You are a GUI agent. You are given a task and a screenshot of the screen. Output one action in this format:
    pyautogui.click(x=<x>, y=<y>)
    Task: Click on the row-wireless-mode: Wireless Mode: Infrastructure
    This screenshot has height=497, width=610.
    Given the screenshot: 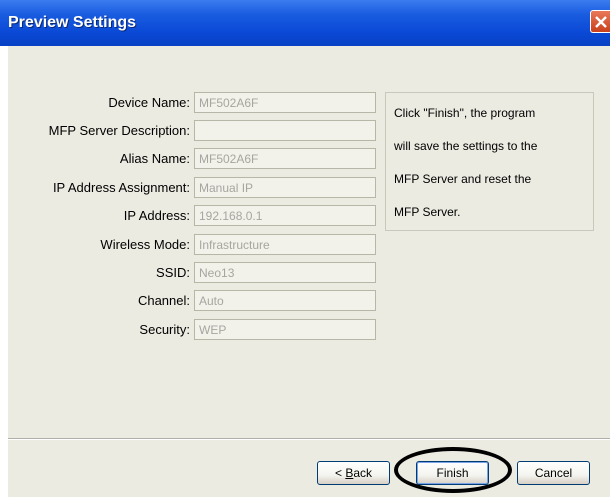 What is the action you would take?
    pyautogui.click(x=190, y=244)
    